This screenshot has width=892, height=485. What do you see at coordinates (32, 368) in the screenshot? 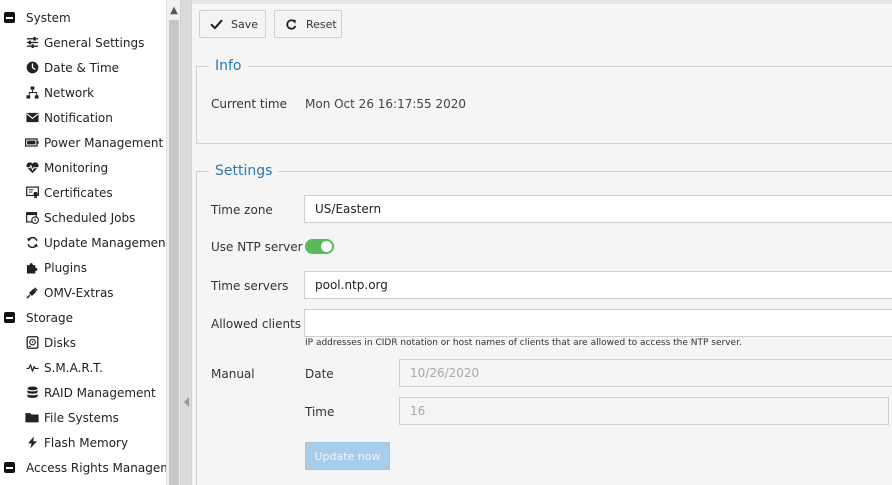
I see `pulse-icon` at bounding box center [32, 368].